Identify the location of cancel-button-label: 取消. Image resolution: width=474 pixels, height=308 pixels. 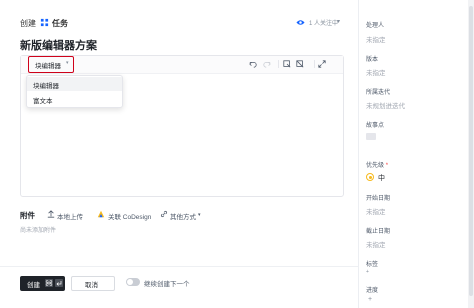
(91, 285).